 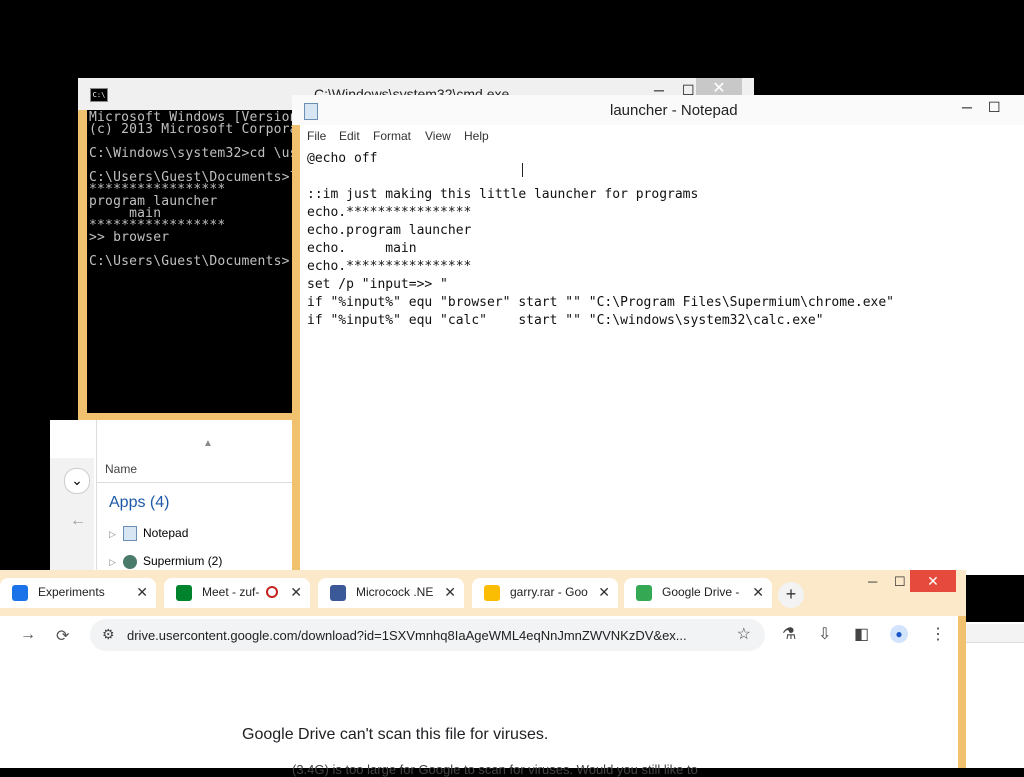 I want to click on reload-icon: ⟳, so click(x=62, y=636).